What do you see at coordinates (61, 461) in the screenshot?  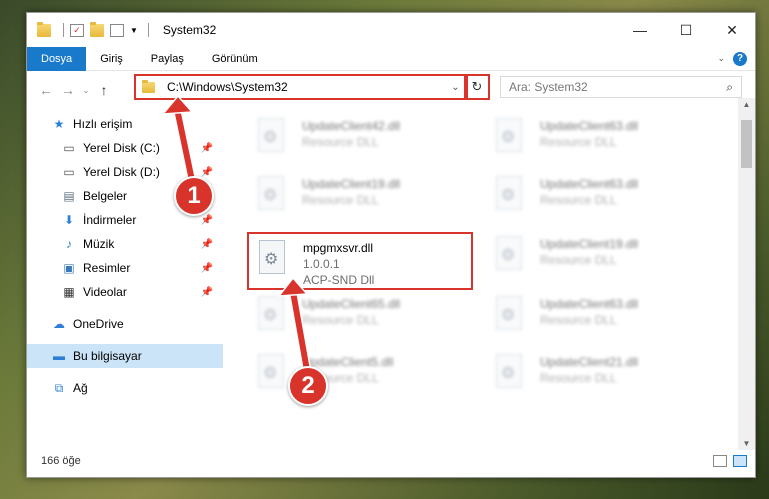 I see `item-count: 166 öğe` at bounding box center [61, 461].